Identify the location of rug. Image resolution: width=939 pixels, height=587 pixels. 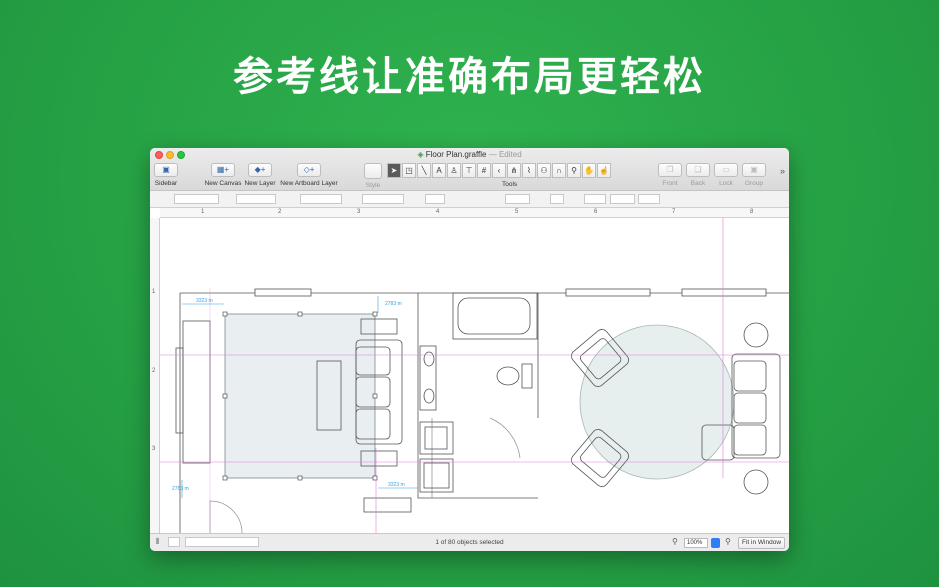
(300, 396).